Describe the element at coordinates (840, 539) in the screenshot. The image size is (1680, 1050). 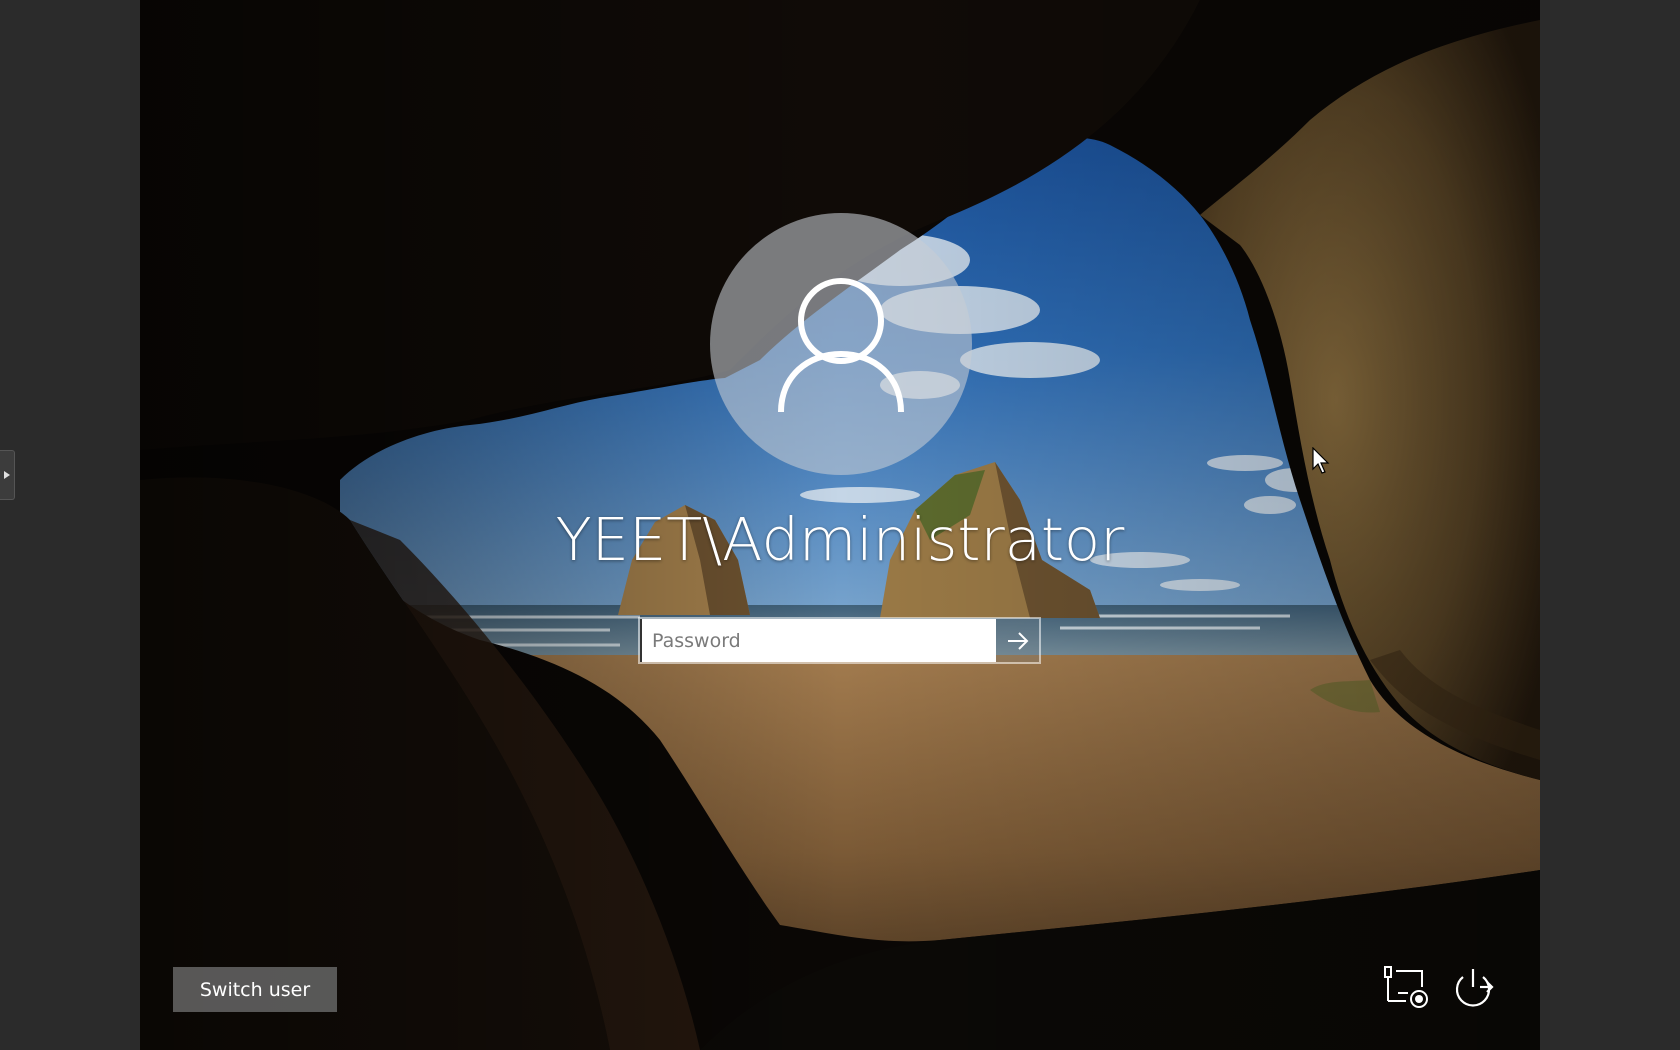
I see `username-label: YEET\Administrator` at that location.